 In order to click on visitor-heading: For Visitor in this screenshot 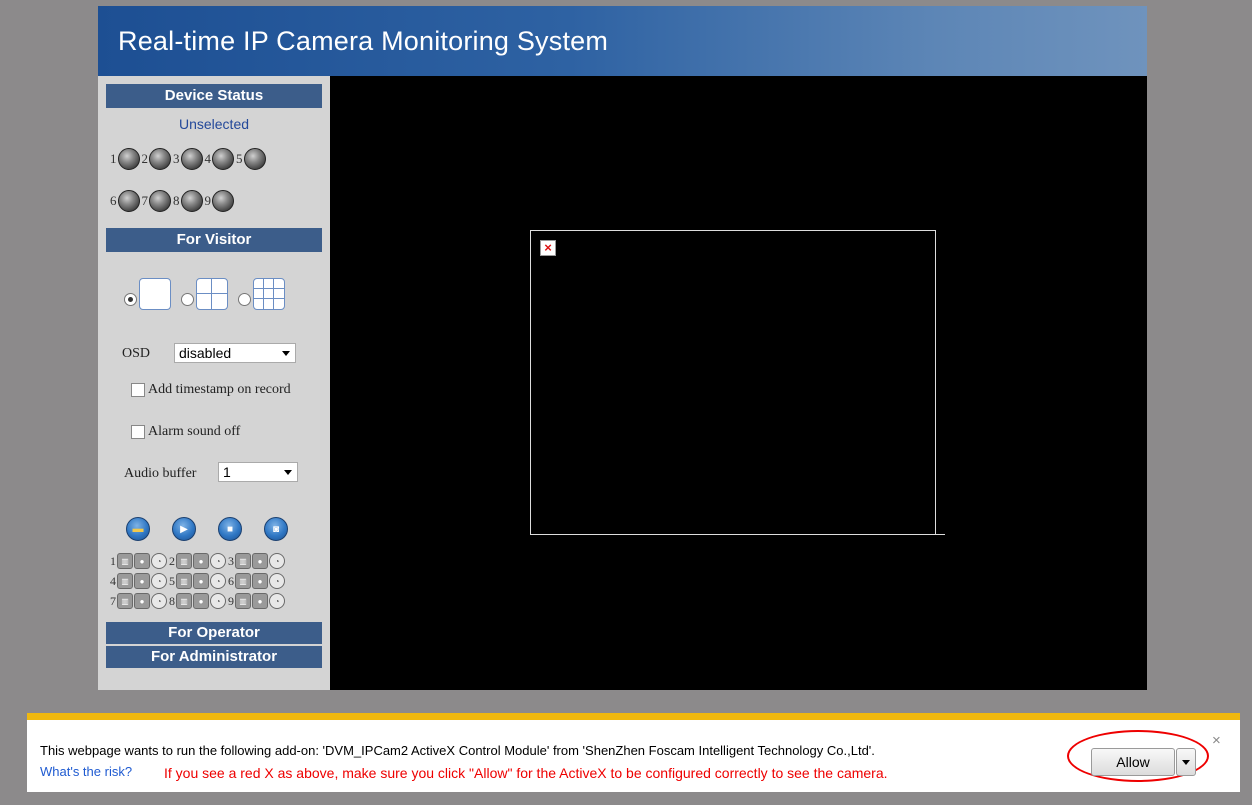, I will do `click(214, 240)`.